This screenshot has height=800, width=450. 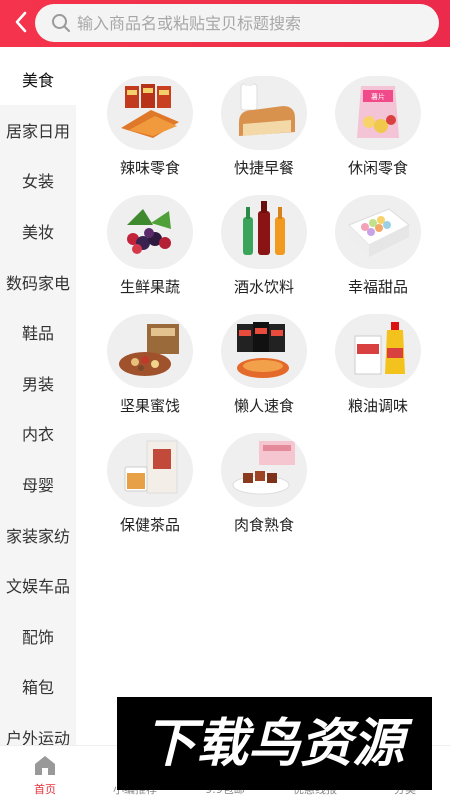 What do you see at coordinates (378, 232) in the screenshot?
I see `macaron-box-image` at bounding box center [378, 232].